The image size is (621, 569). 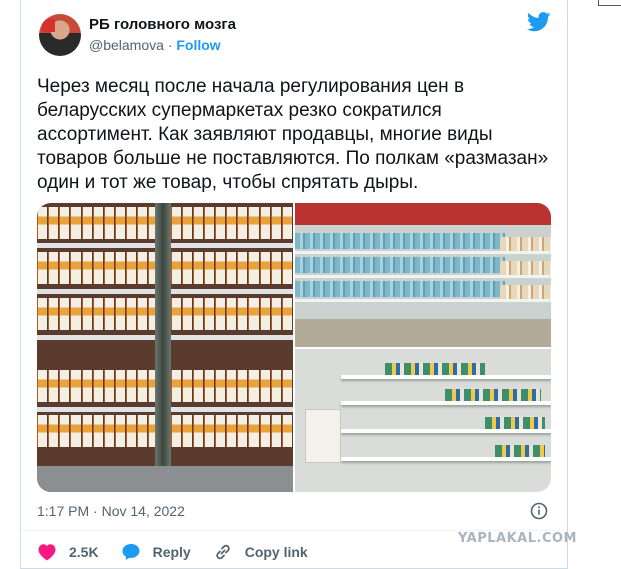 What do you see at coordinates (126, 45) in the screenshot?
I see `author-handle: @belamova` at bounding box center [126, 45].